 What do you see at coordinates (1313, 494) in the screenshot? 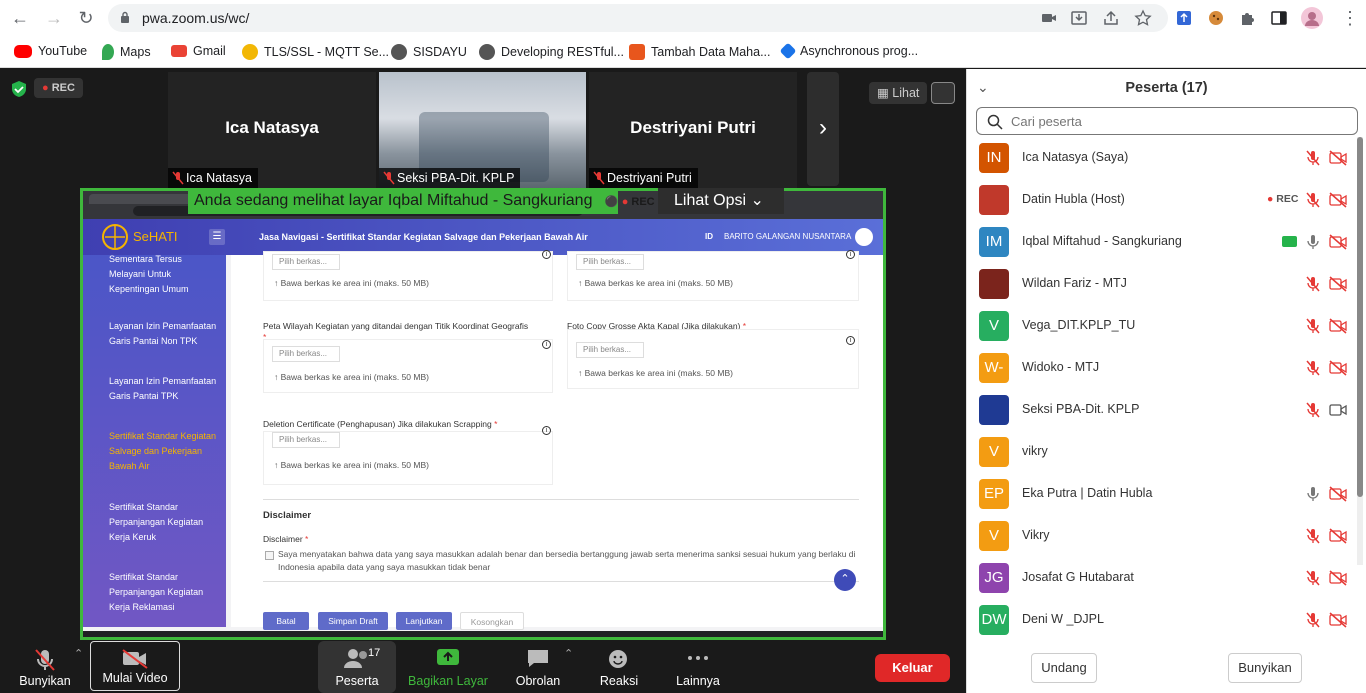
I see `mic-icon` at bounding box center [1313, 494].